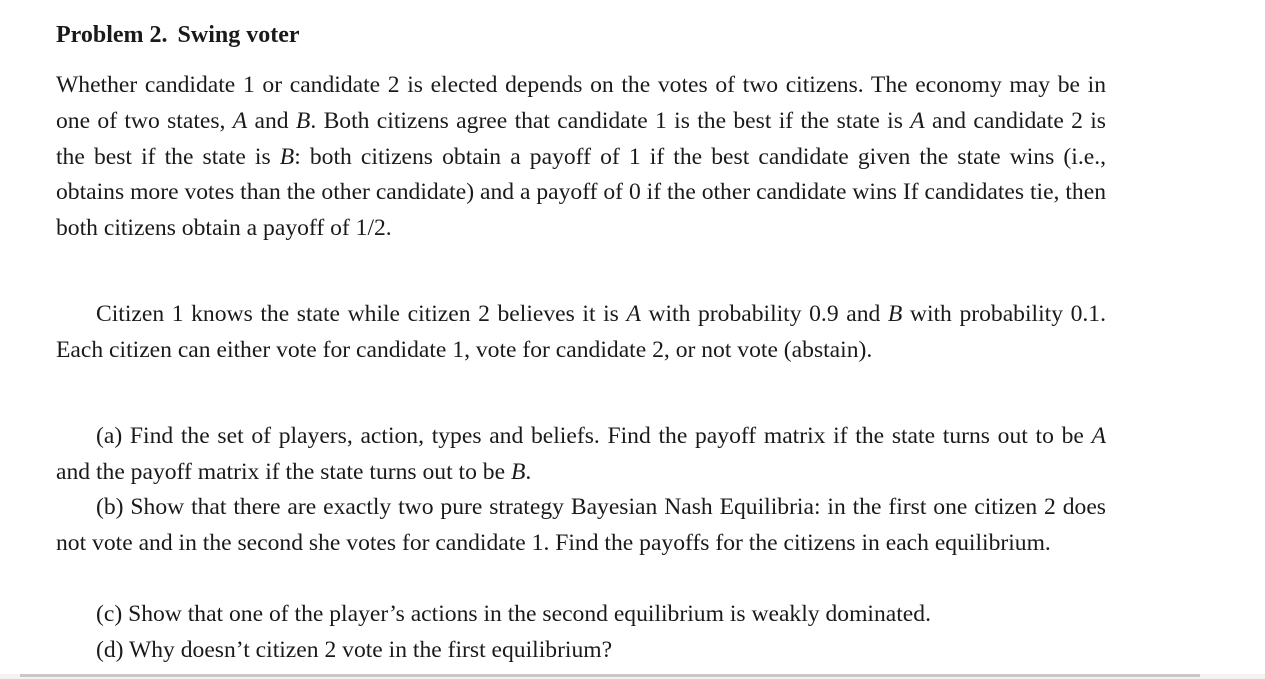 The height and width of the screenshot is (679, 1265). I want to click on scrollbar-thumb, so click(610, 675).